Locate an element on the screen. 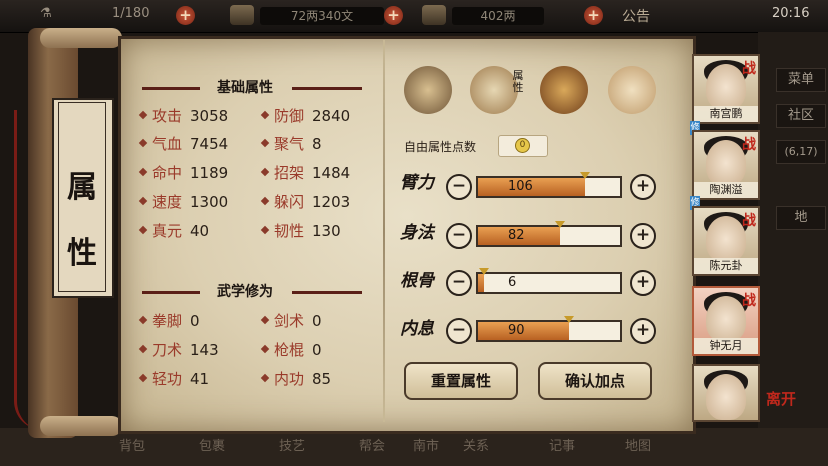 The image size is (828, 466). breath-bar-marker is located at coordinates (569, 319).